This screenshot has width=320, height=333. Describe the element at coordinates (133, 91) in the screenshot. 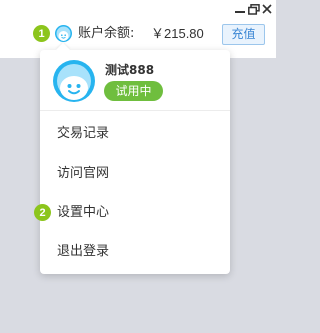

I see `trial-status-badge: 试用中` at that location.